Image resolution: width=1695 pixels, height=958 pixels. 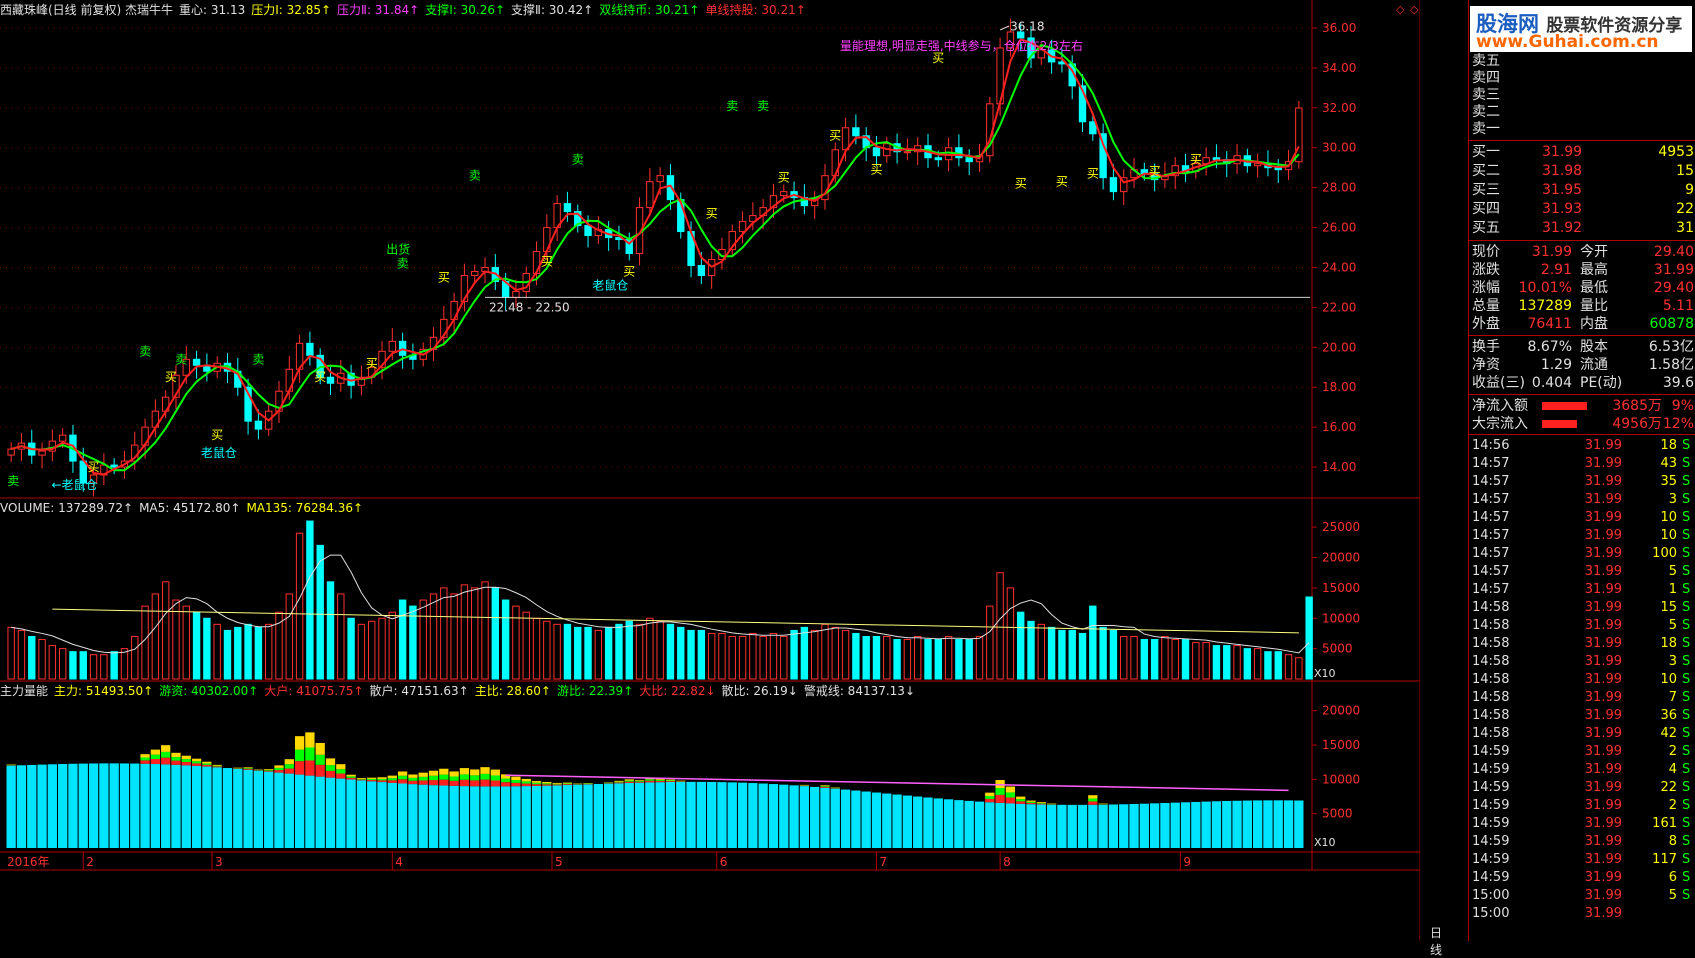 What do you see at coordinates (1400, 9) in the screenshot?
I see `settings-diamond-icon: ◇` at bounding box center [1400, 9].